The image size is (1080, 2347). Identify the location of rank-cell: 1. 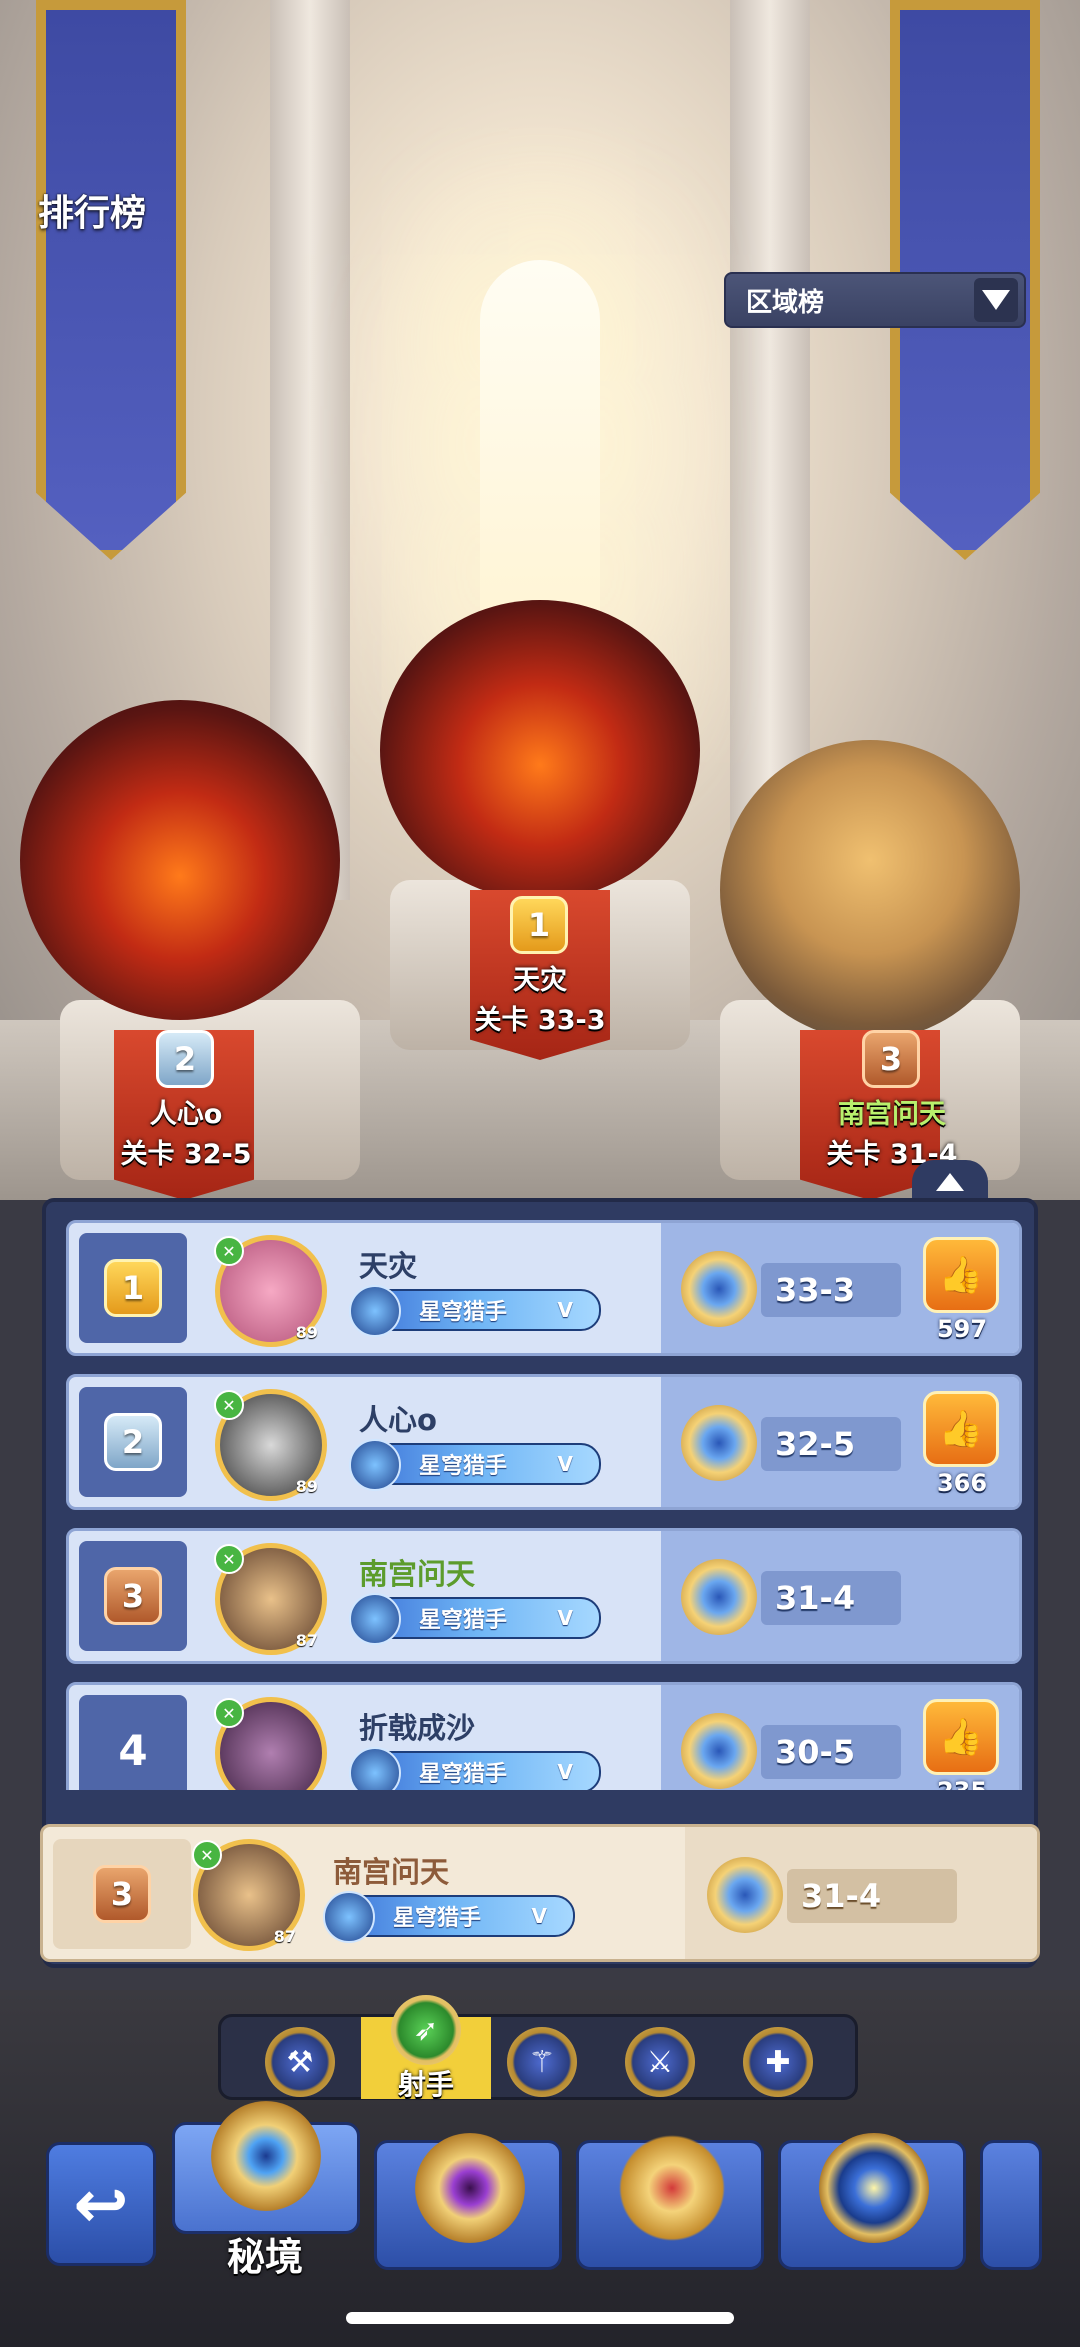
(133, 1288).